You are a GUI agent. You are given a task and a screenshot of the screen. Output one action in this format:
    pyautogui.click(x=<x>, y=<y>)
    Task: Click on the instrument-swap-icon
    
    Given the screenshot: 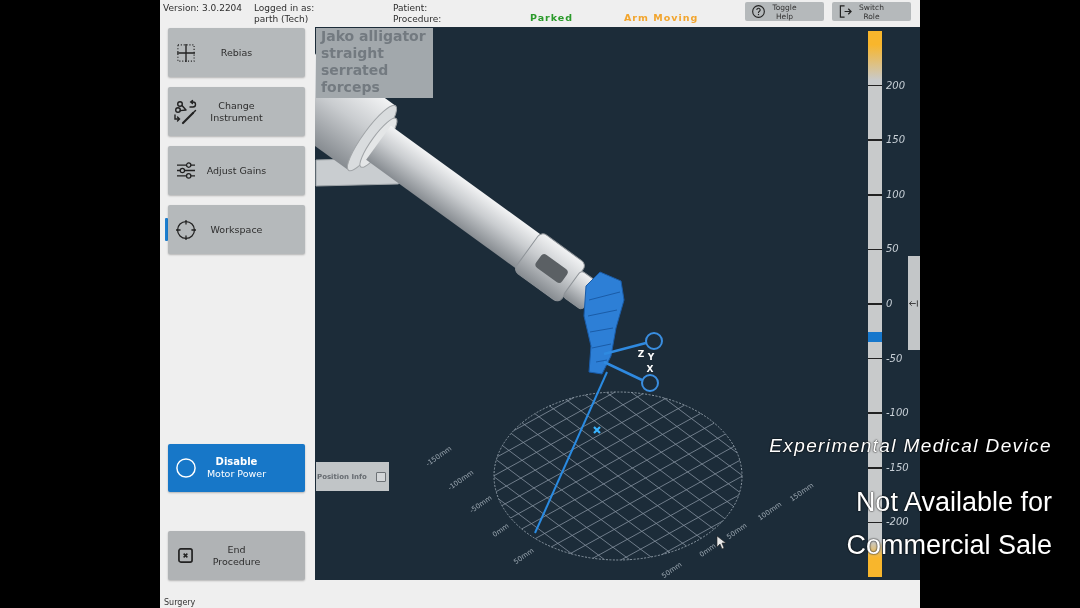 What is the action you would take?
    pyautogui.click(x=185, y=111)
    